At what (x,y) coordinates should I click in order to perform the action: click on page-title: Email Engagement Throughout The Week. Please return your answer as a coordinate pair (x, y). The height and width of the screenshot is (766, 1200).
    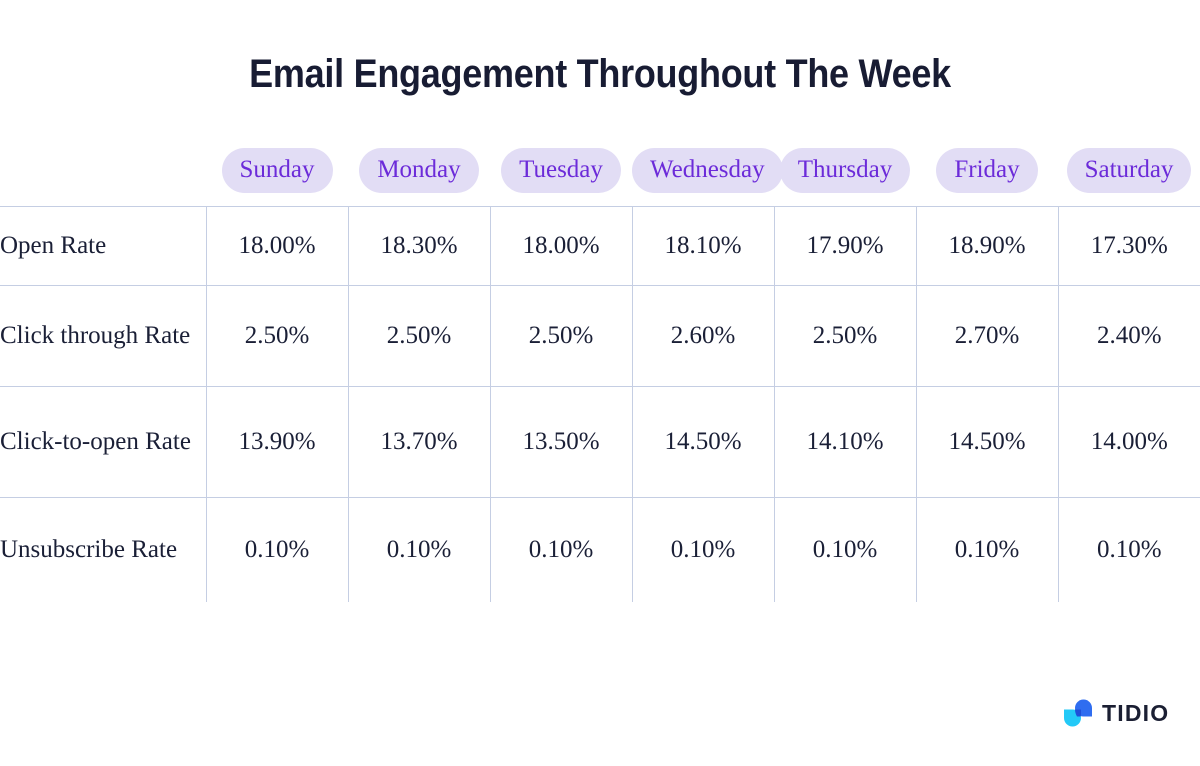
    Looking at the image, I should click on (600, 74).